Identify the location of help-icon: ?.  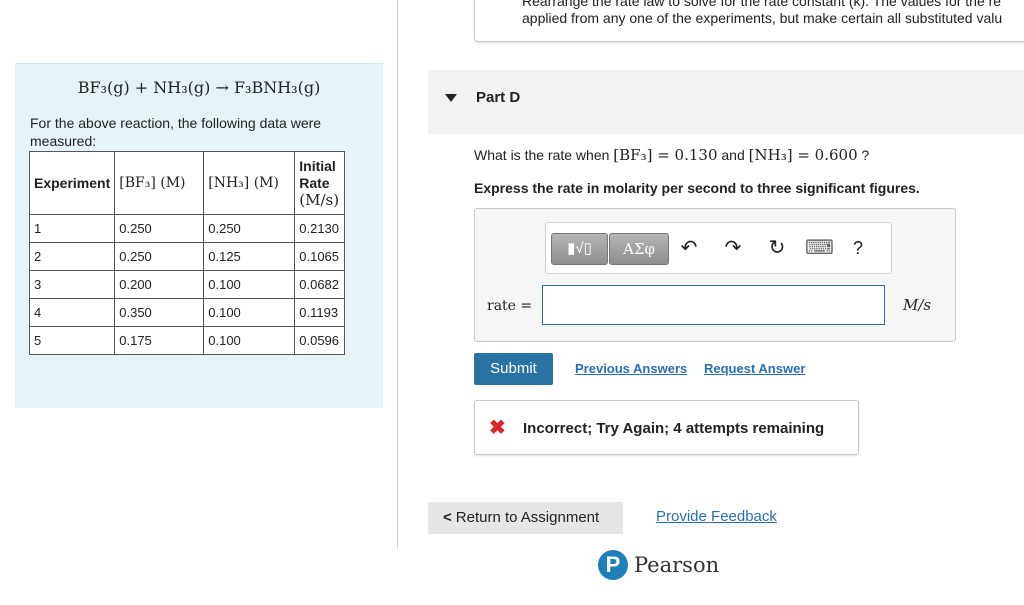
(858, 248).